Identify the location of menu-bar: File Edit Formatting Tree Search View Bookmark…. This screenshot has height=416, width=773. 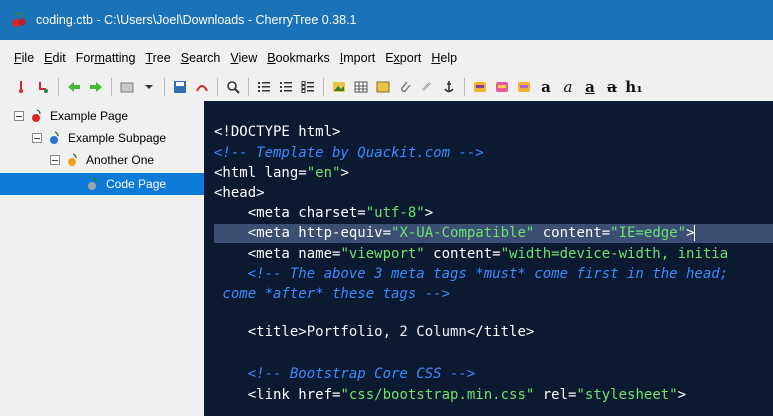
(386, 58).